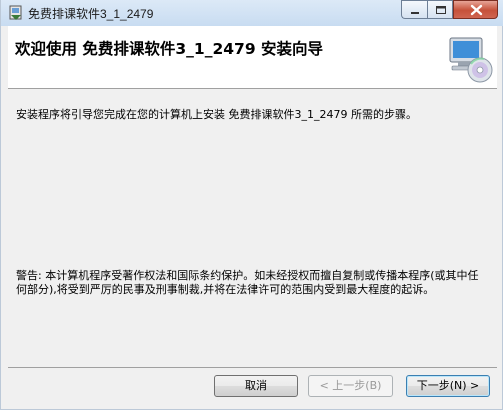  Describe the element at coordinates (91, 14) in the screenshot. I see `window-title: 免费排课软件3_1_2479` at that location.